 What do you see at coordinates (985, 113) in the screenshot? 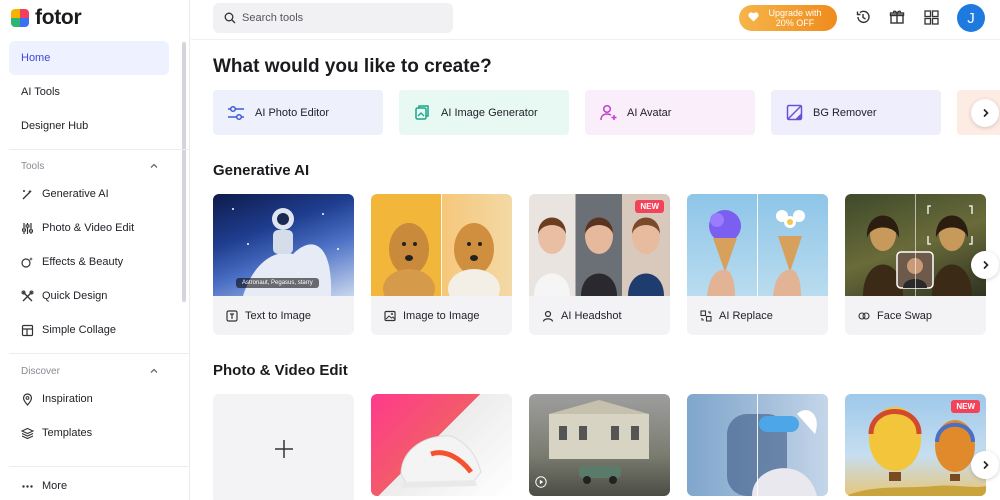
I see `quick-actions-next-button` at bounding box center [985, 113].